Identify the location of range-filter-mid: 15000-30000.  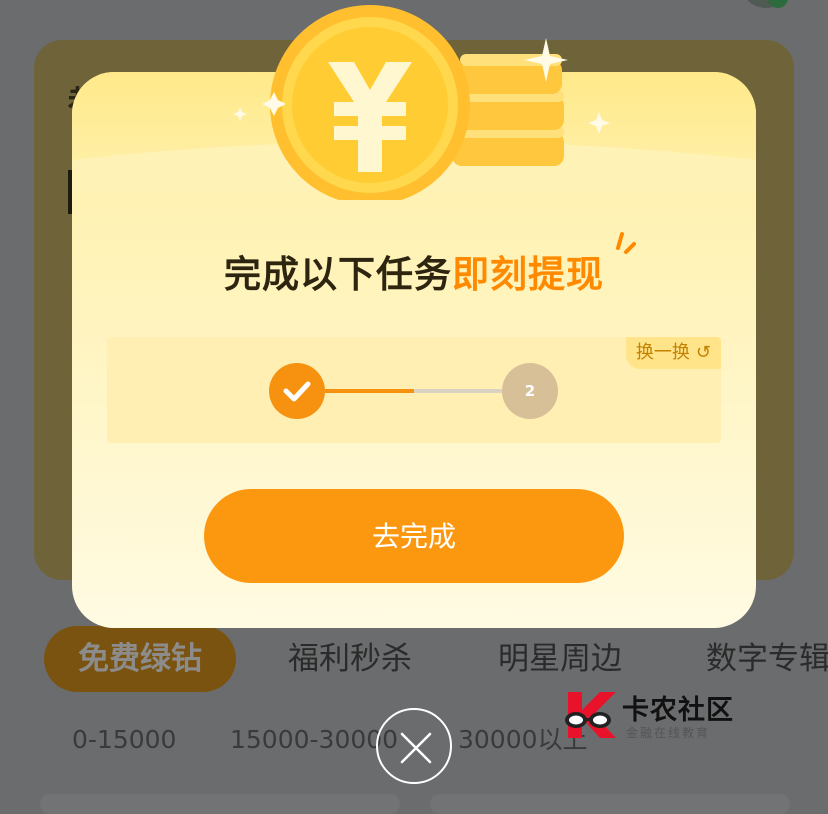
(314, 740).